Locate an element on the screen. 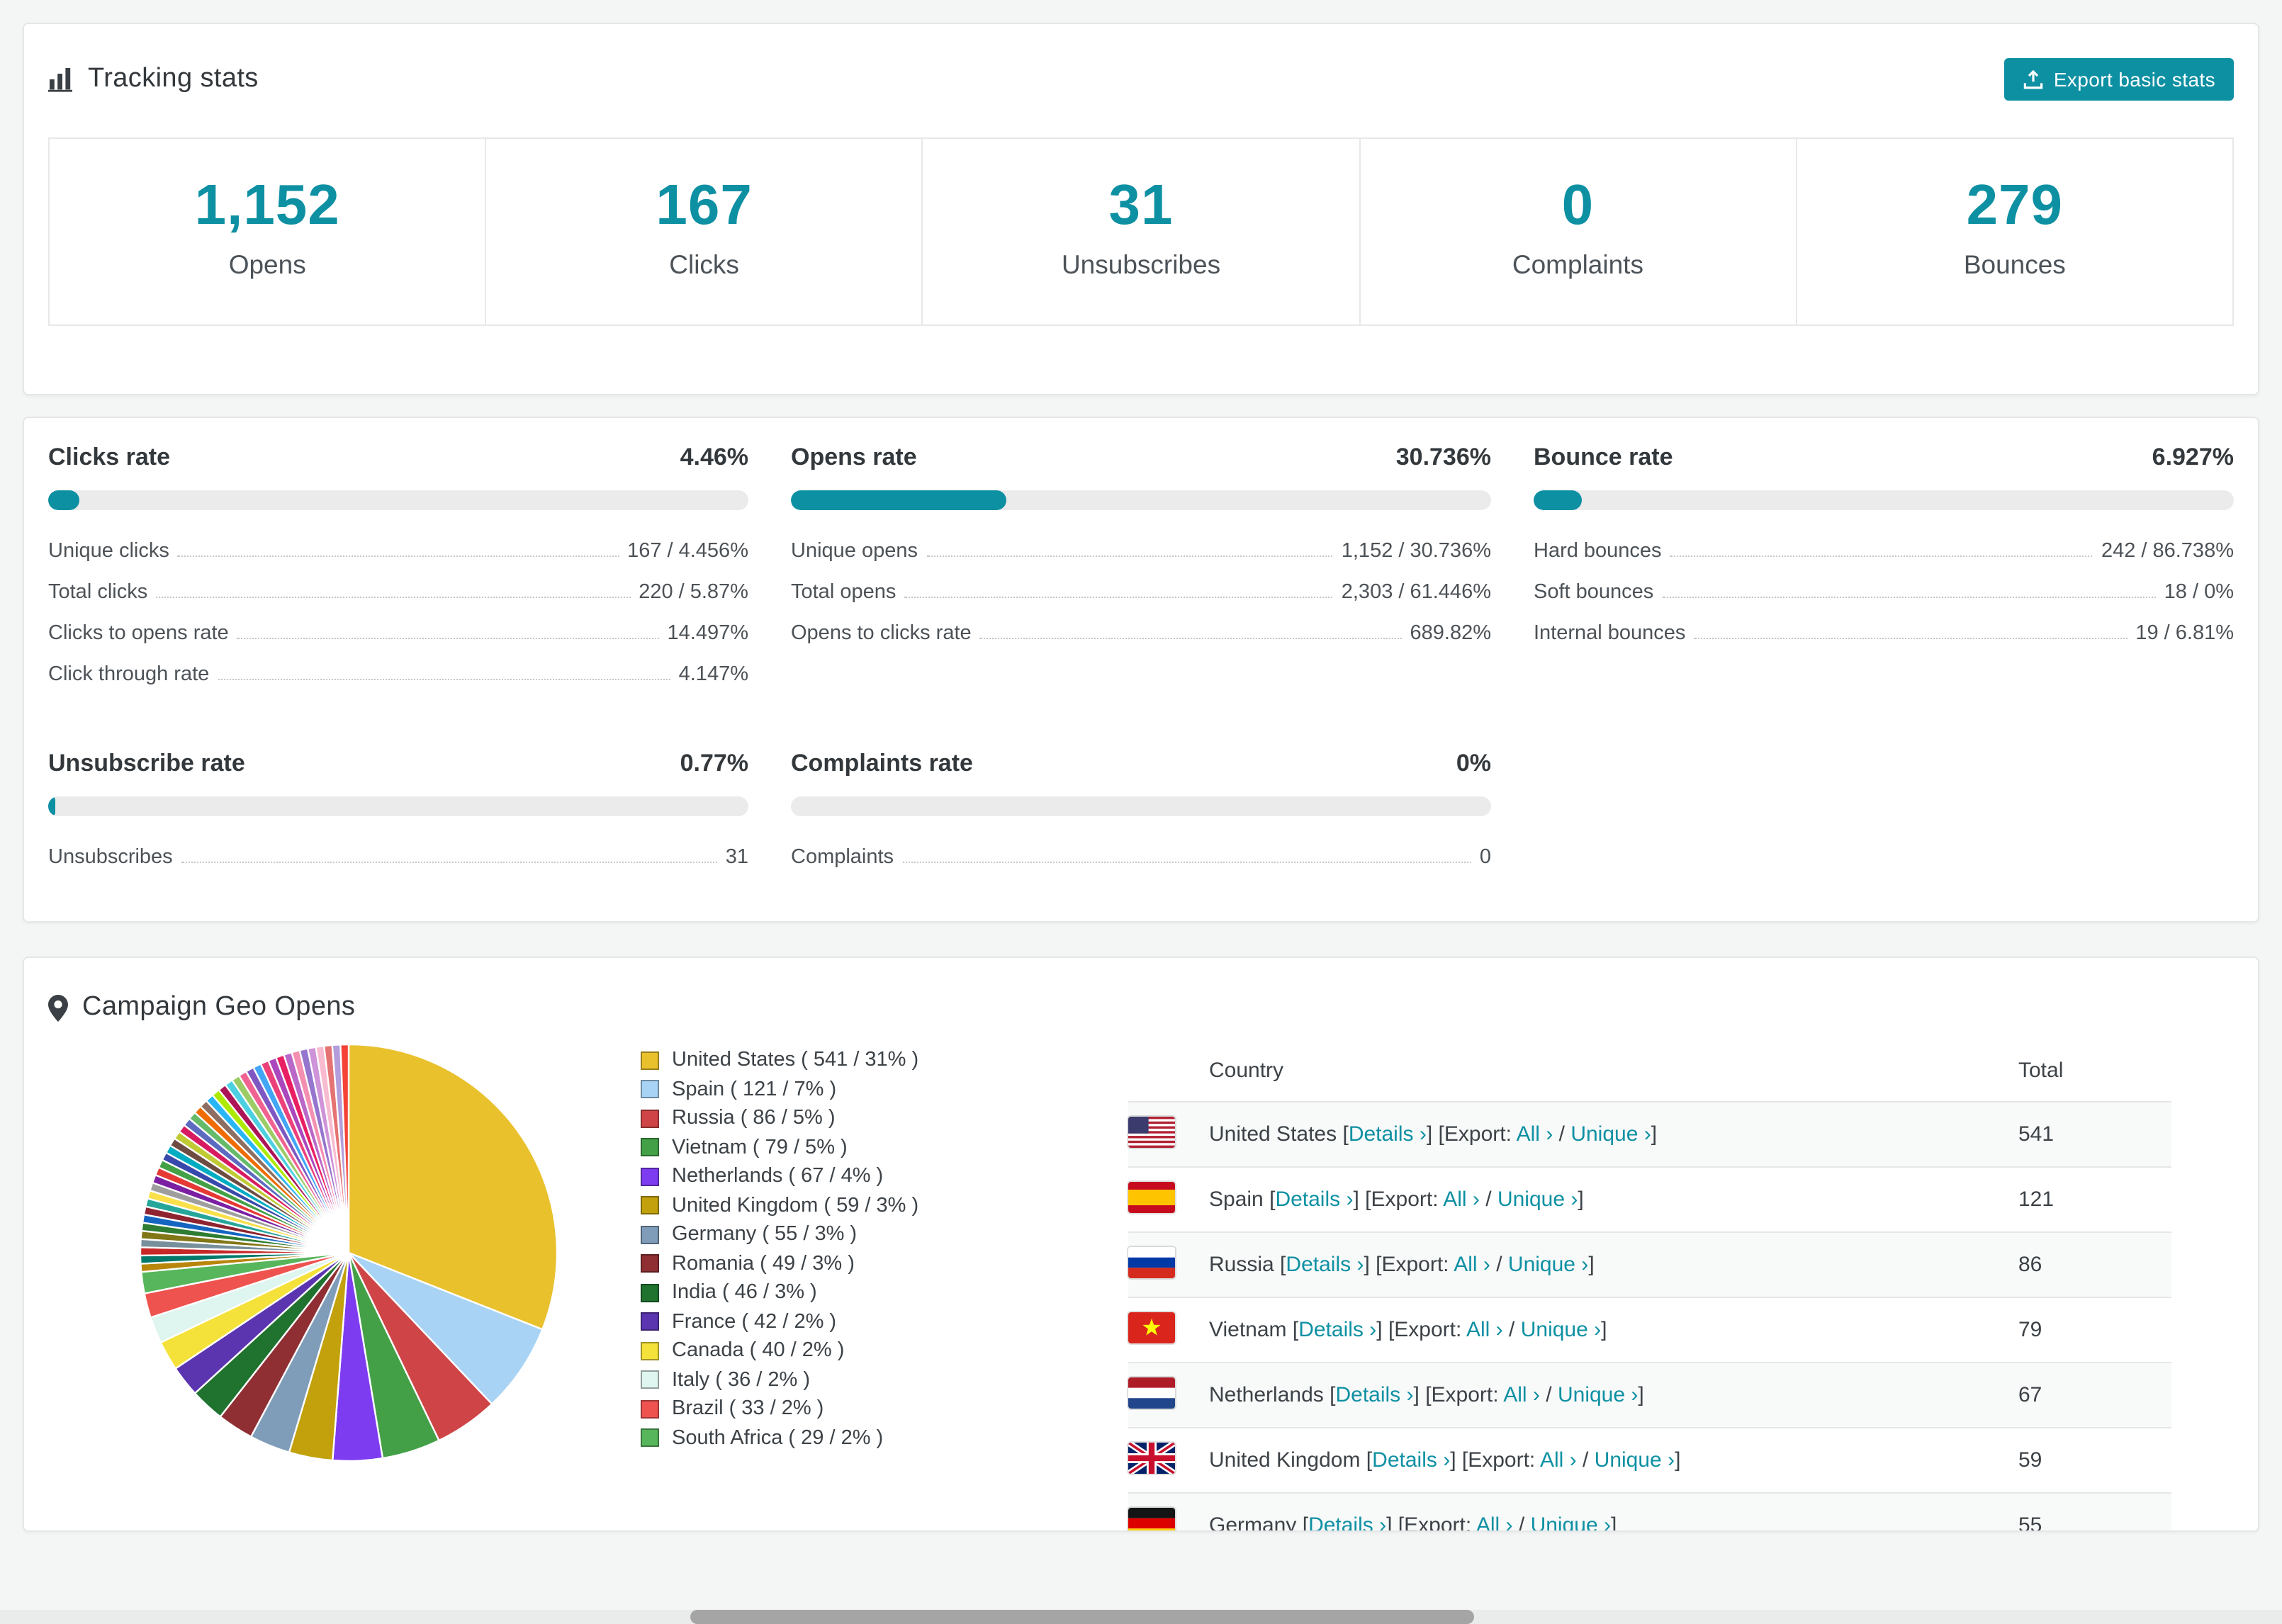 This screenshot has height=1624, width=2282. rate-percent: 4.46% is located at coordinates (714, 457).